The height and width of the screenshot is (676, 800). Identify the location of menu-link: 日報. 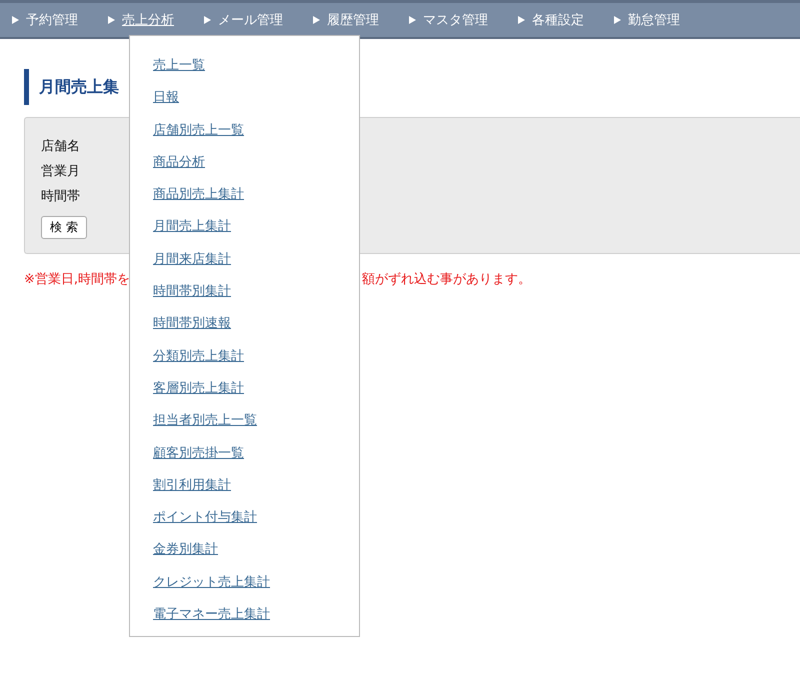
(256, 98).